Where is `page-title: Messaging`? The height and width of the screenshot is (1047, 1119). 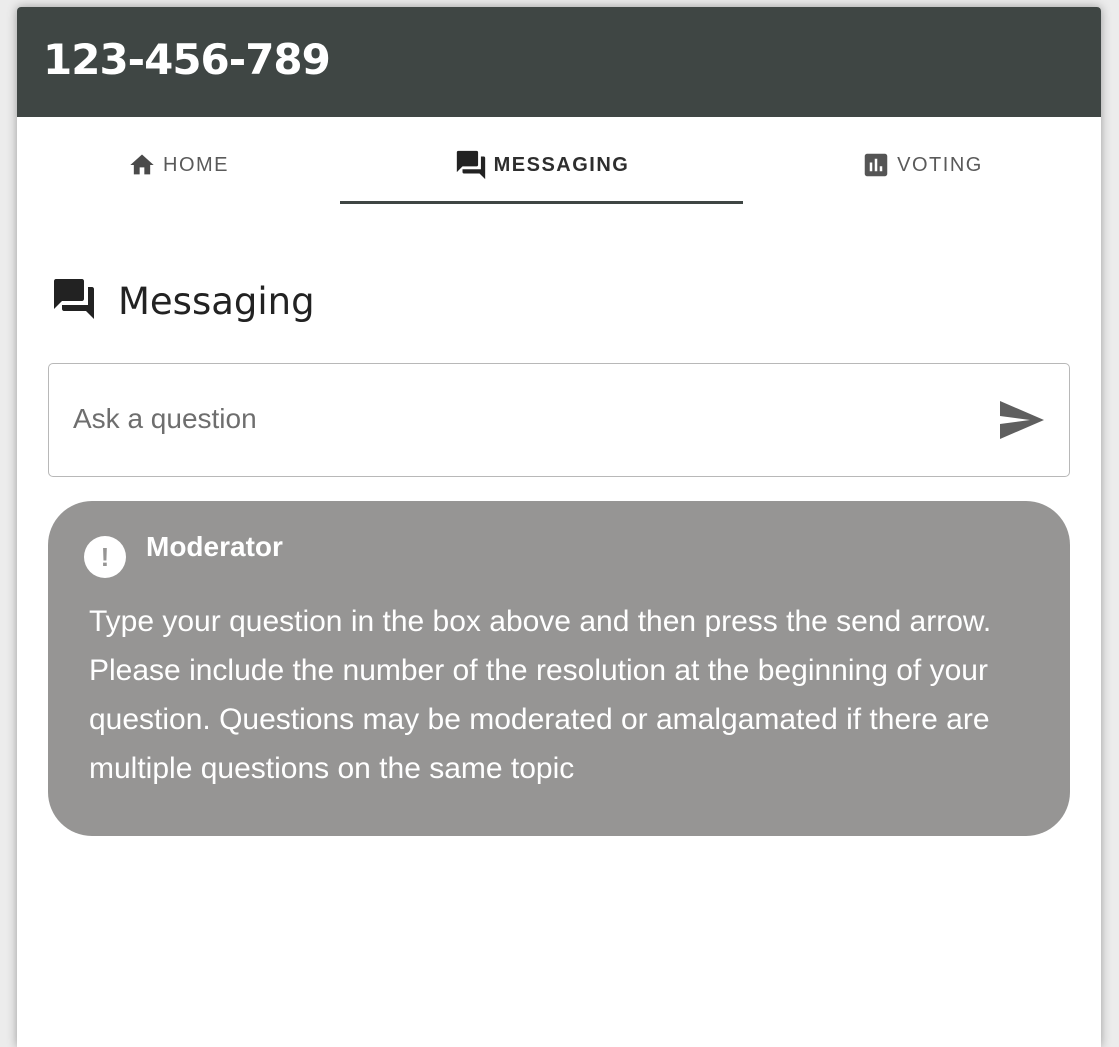
page-title: Messaging is located at coordinates (216, 301).